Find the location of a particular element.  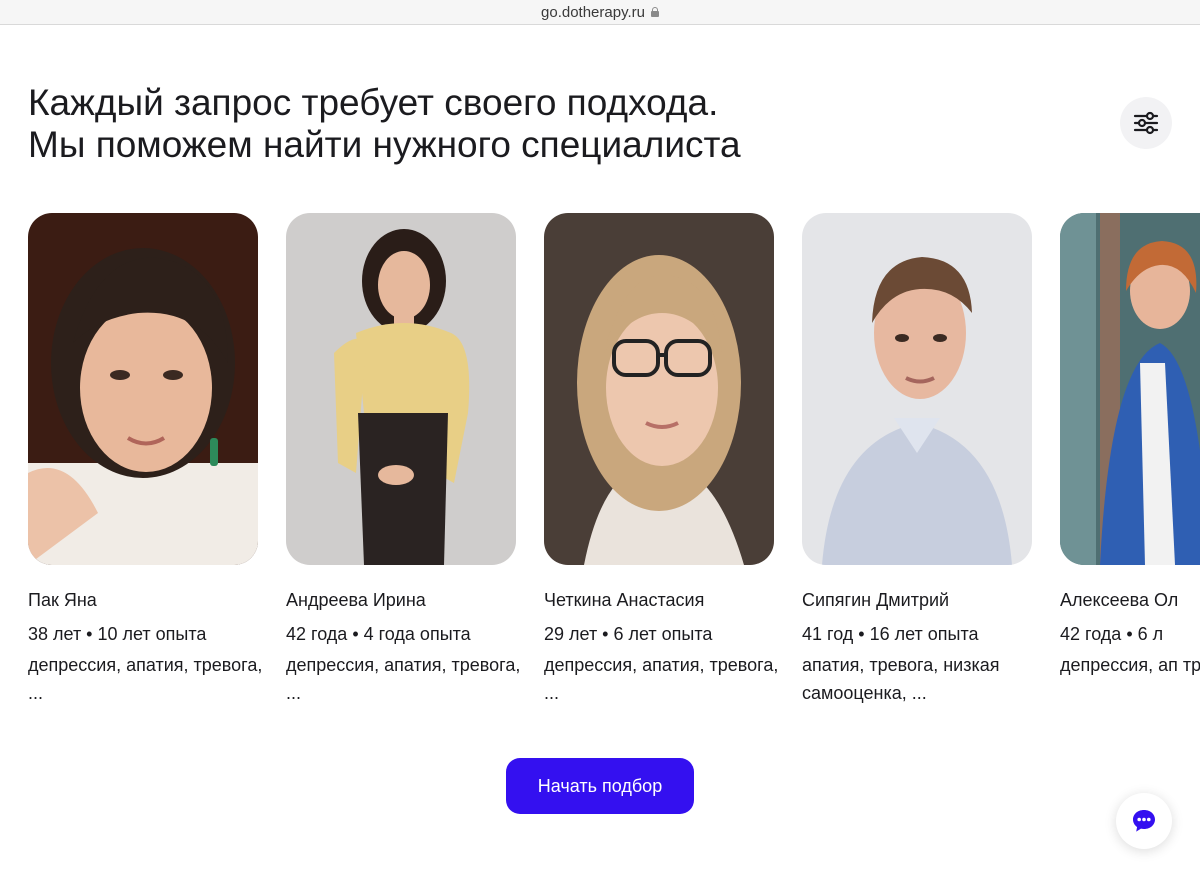

filter-button is located at coordinates (1146, 123).